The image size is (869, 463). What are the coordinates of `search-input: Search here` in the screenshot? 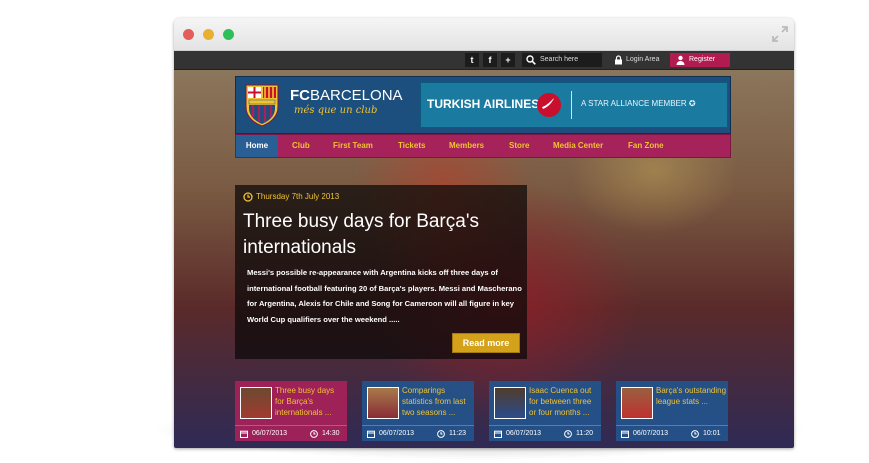 It's located at (562, 60).